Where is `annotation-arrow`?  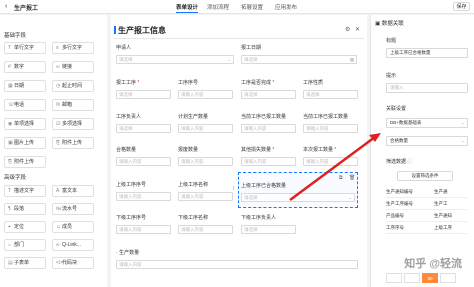 annotation-arrow is located at coordinates (335, 167).